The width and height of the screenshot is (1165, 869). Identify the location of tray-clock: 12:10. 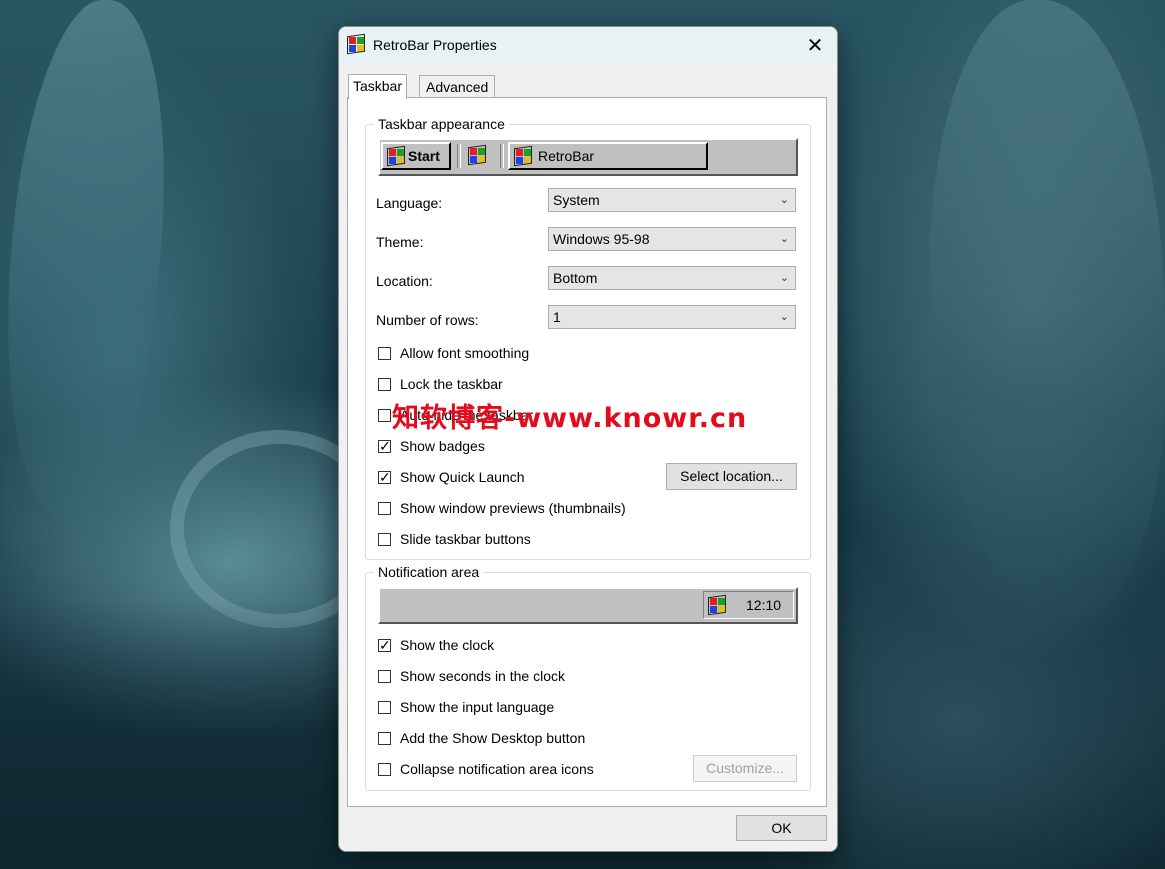
(764, 605).